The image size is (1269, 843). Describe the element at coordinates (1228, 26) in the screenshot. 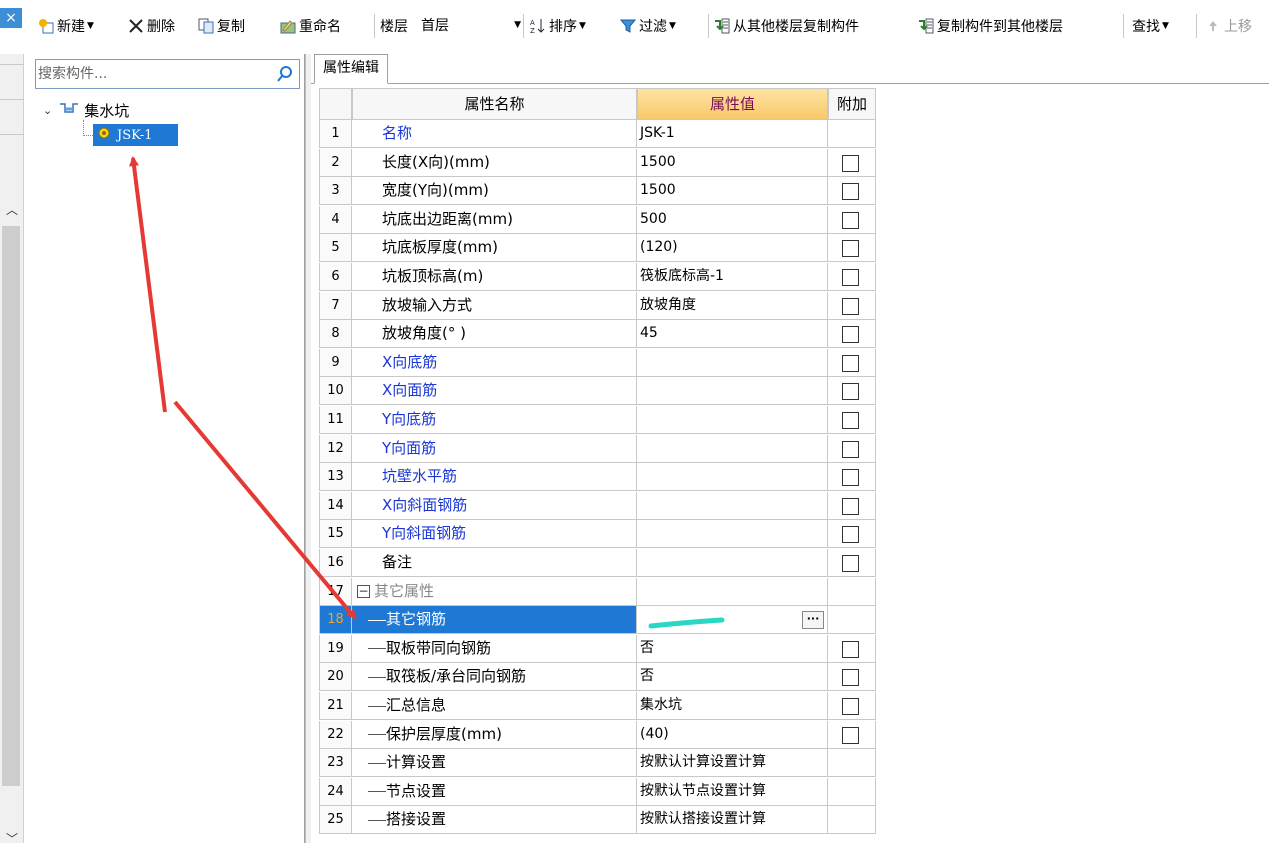

I see `move-up-button: 上移` at that location.